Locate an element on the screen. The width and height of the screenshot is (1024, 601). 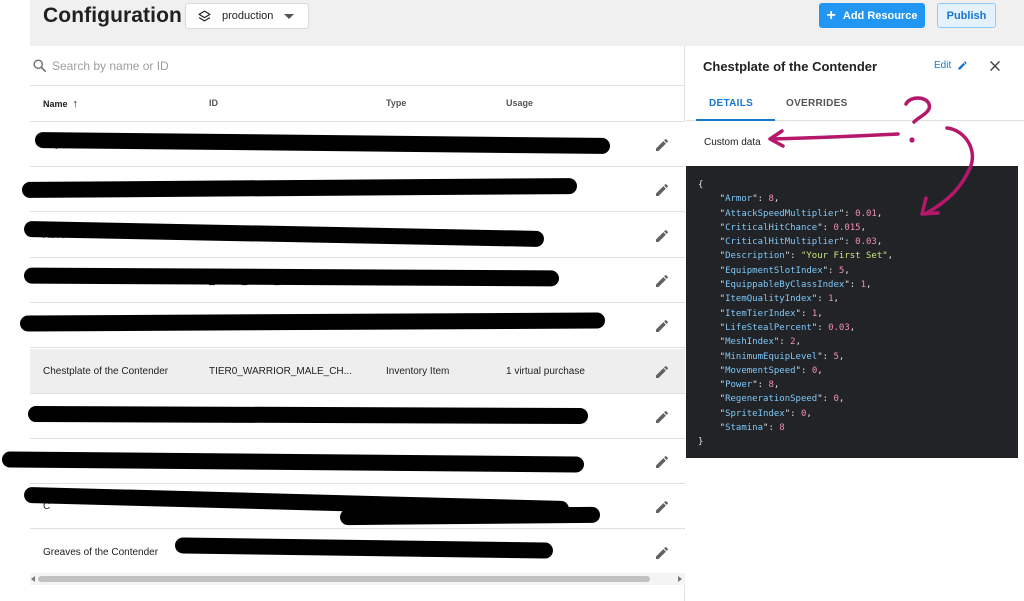
scrollbar-thumb is located at coordinates (344, 579).